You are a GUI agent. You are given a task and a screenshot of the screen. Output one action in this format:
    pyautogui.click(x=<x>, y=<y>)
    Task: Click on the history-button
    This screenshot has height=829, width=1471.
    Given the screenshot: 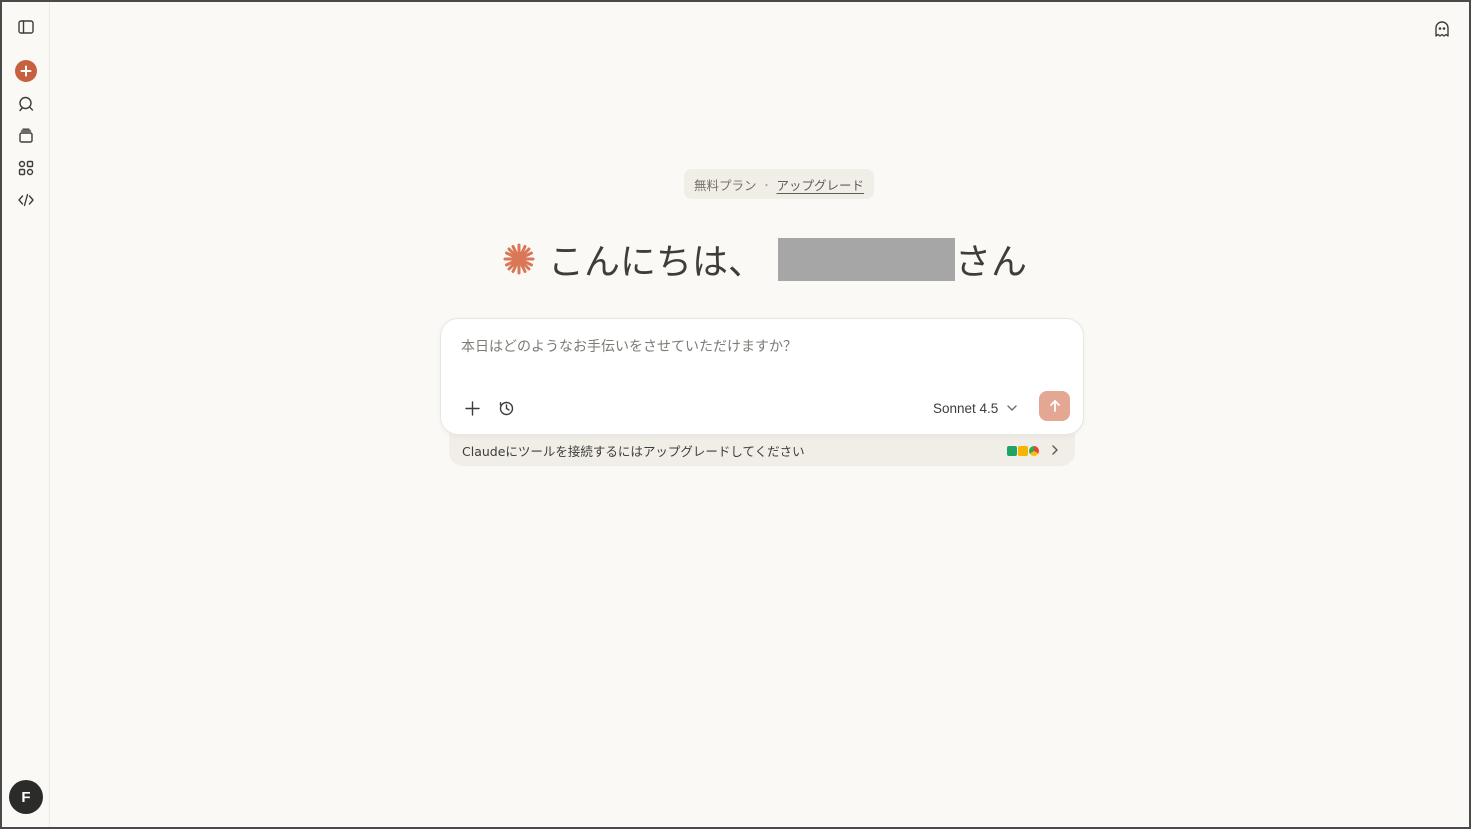 What is the action you would take?
    pyautogui.click(x=506, y=408)
    